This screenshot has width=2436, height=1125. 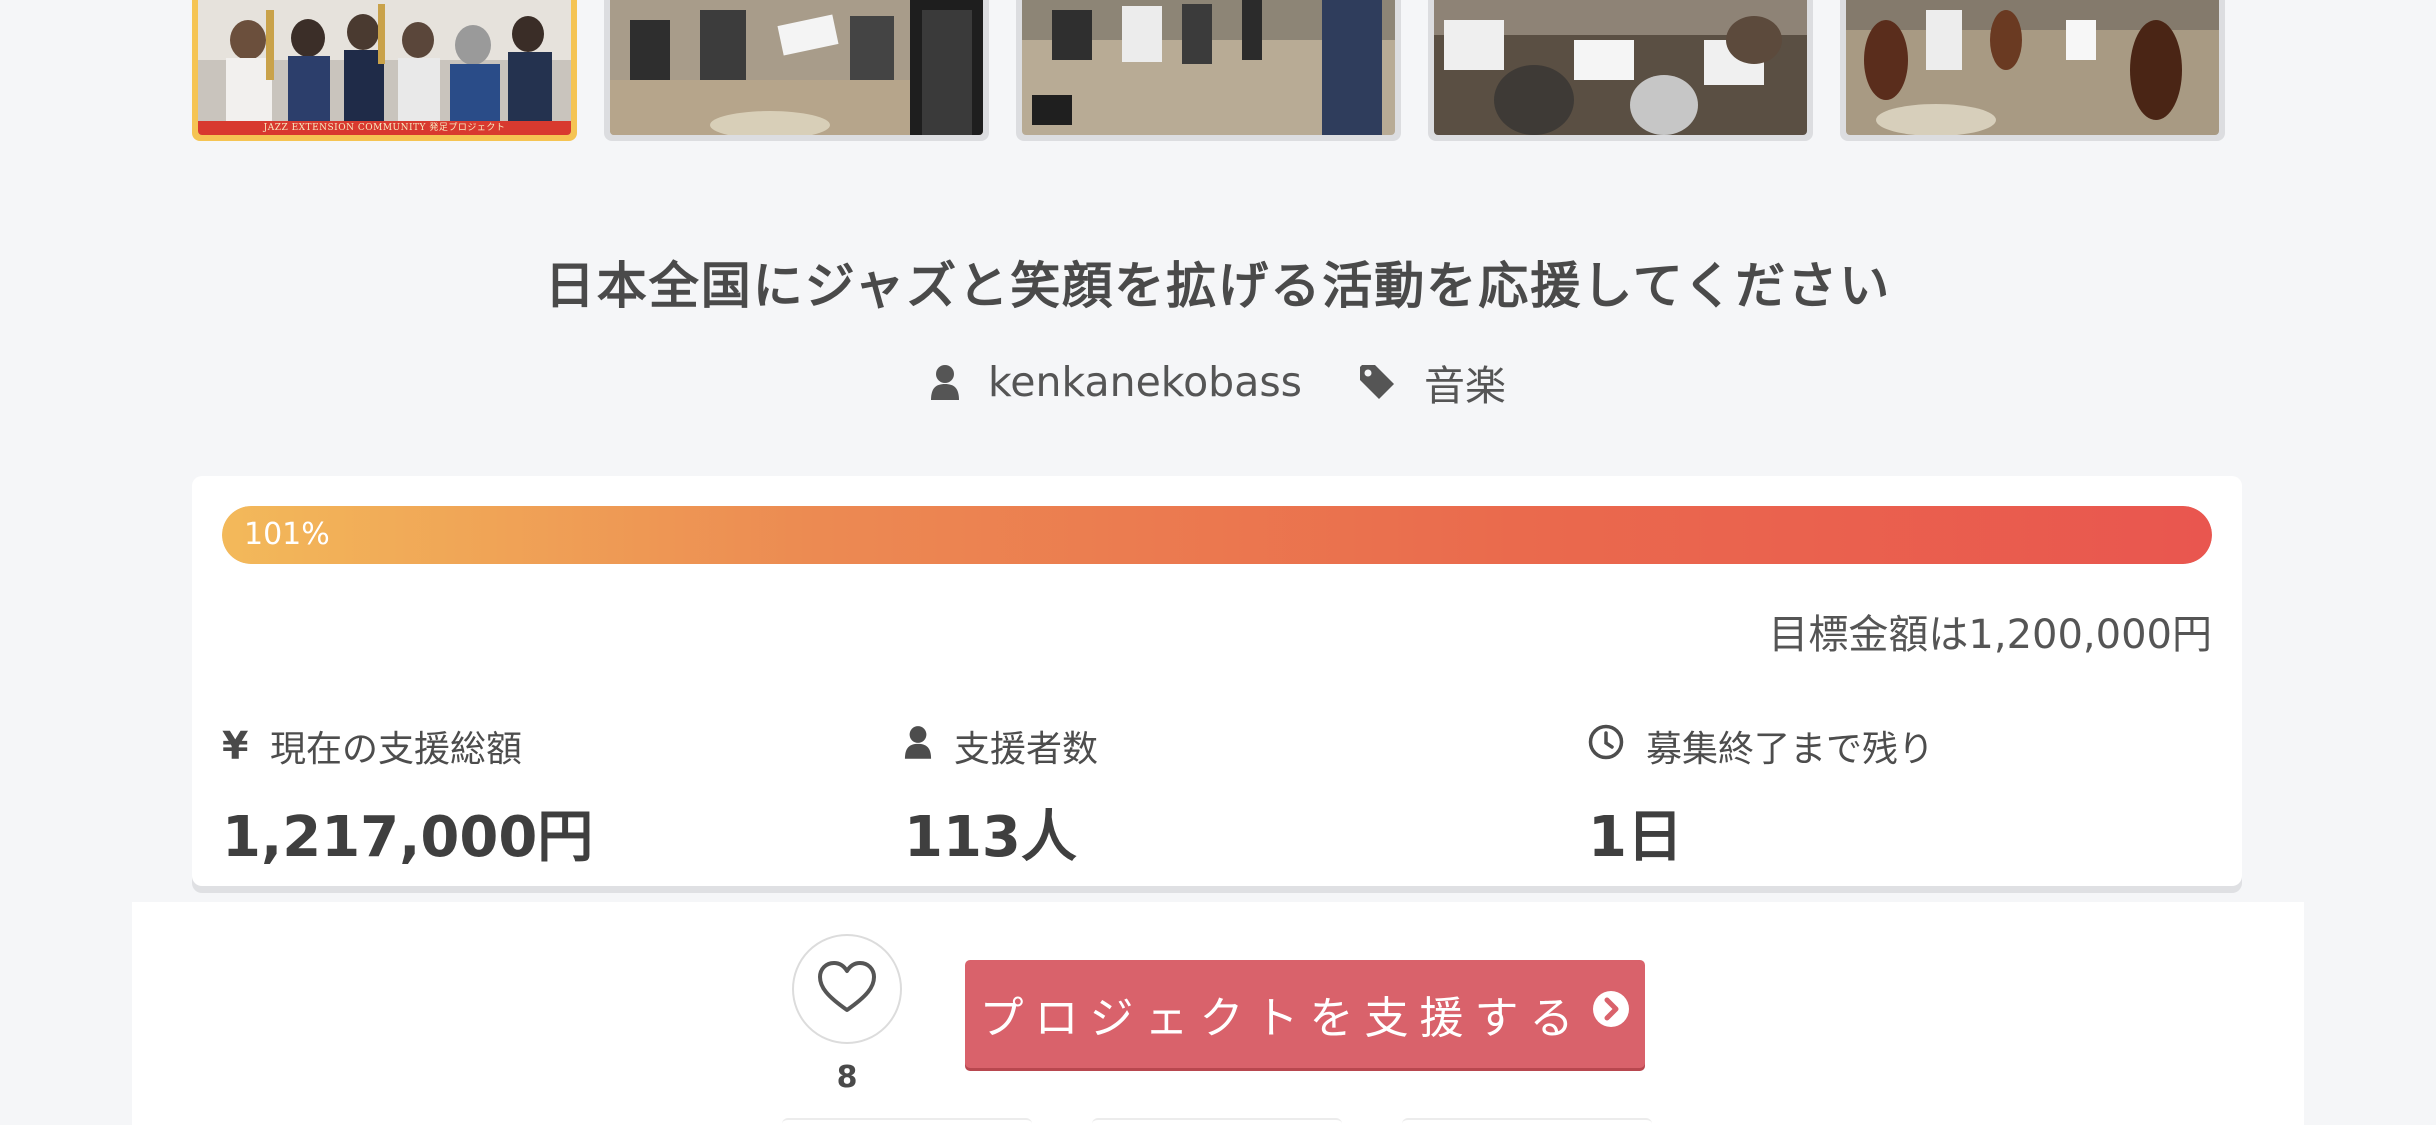 I want to click on lower-tabs, so click(x=1252, y=1121).